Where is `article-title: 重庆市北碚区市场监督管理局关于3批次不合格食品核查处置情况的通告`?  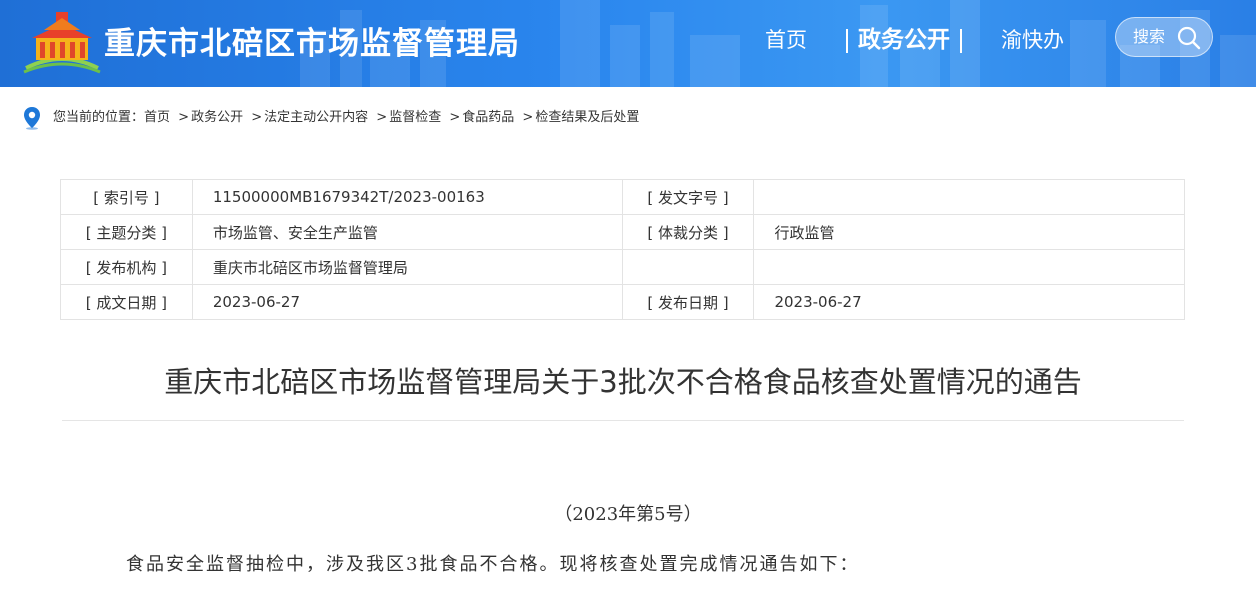 article-title: 重庆市北碚区市场监督管理局关于3批次不合格食品核查处置情况的通告 is located at coordinates (623, 382).